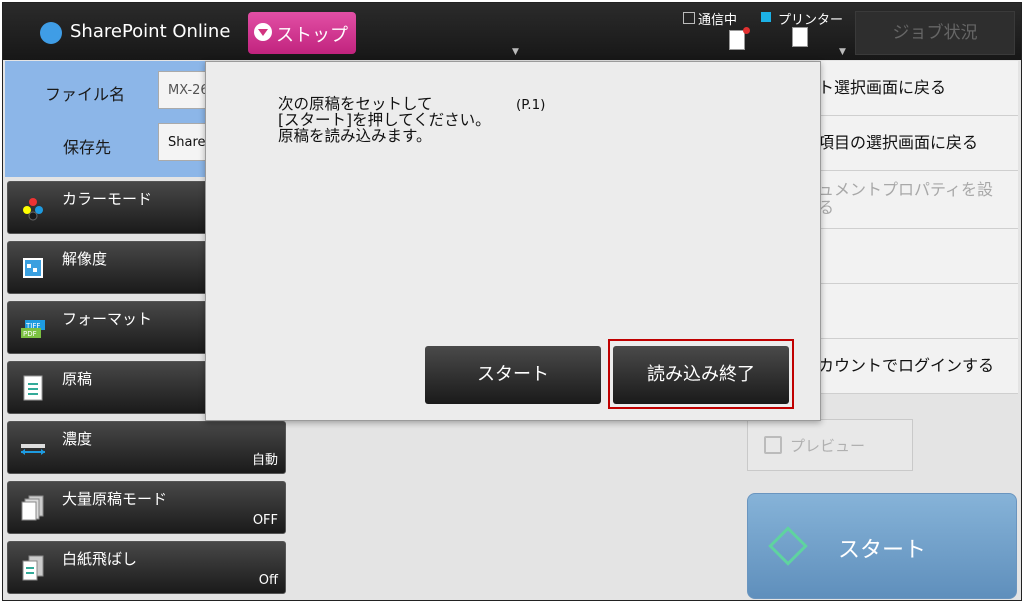  What do you see at coordinates (33, 568) in the screenshot?
I see `blank-page-skip-icon` at bounding box center [33, 568].